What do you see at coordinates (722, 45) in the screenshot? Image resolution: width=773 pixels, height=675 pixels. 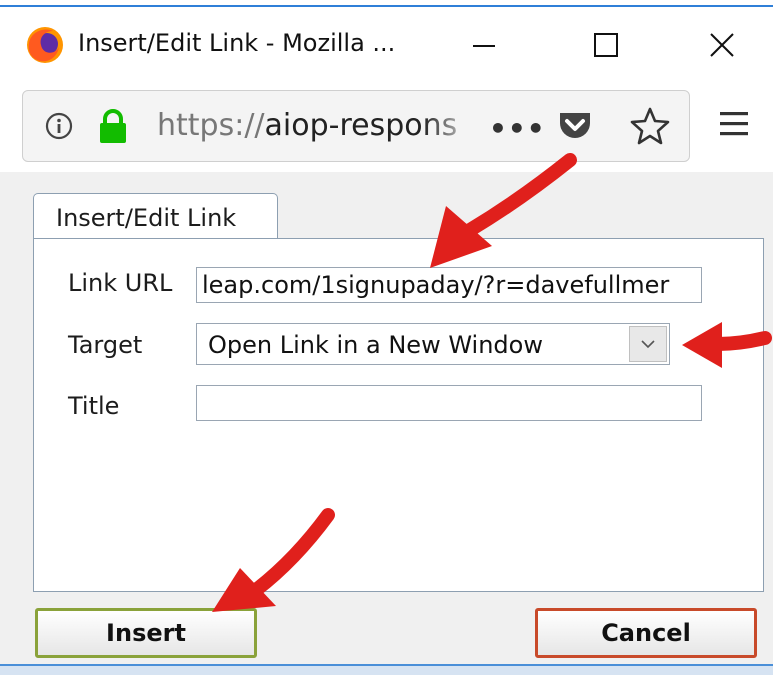 I see `close-icon` at bounding box center [722, 45].